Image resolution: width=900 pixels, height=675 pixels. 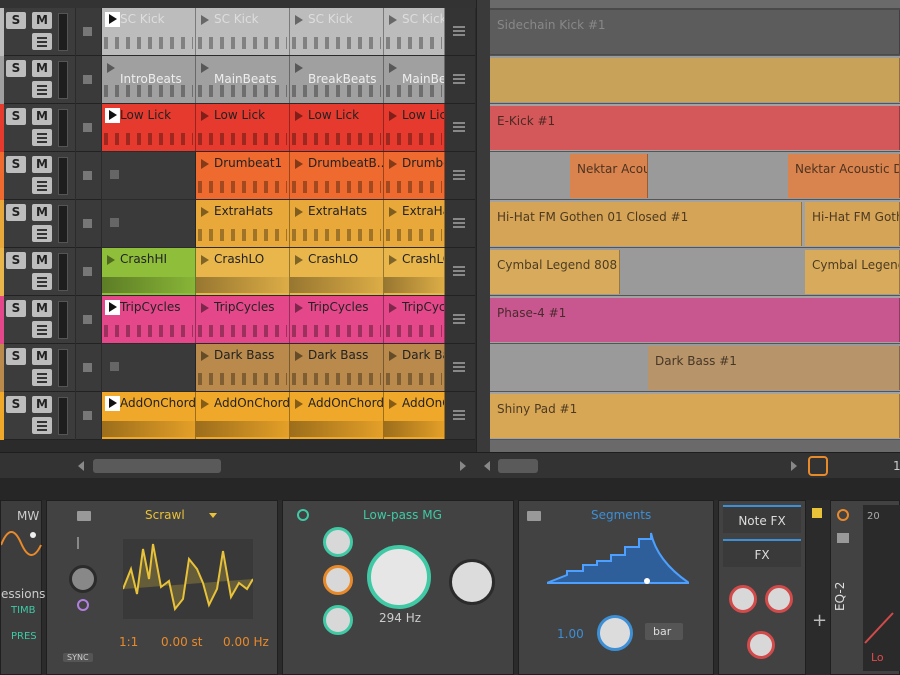 I want to click on unit-select: bar, so click(x=664, y=631).